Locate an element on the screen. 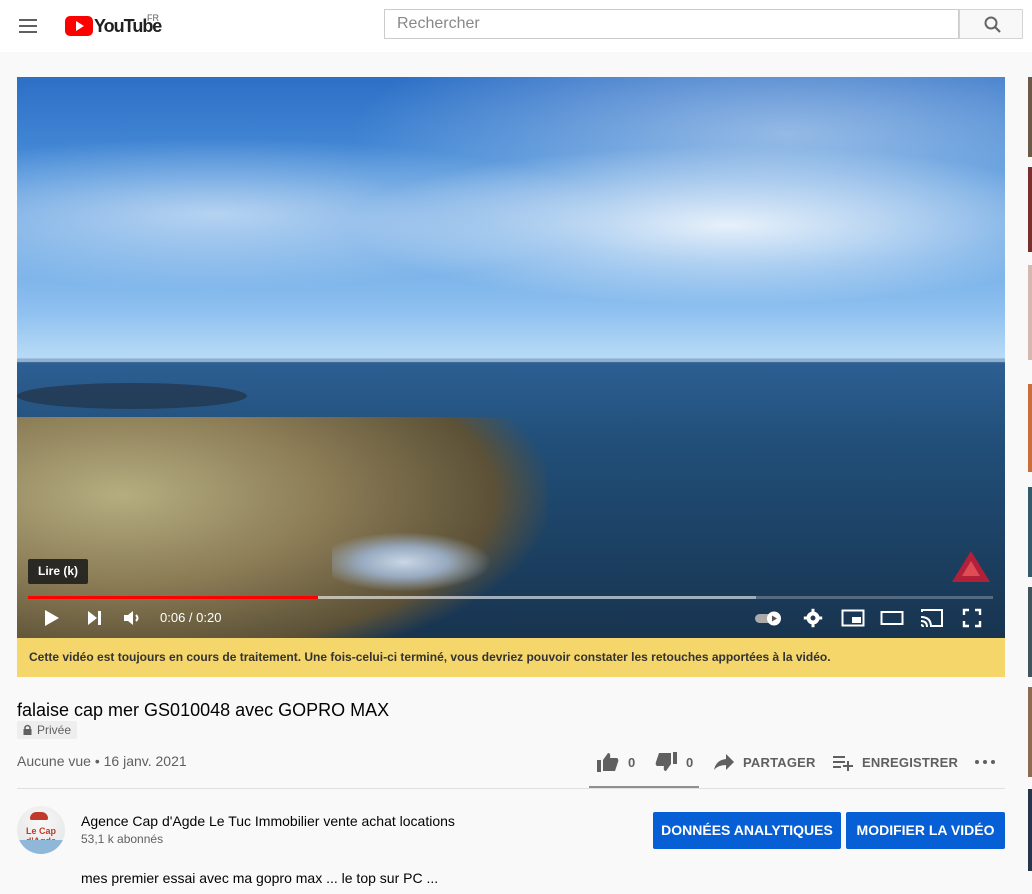 The image size is (1032, 894). more-horiz-icon is located at coordinates (985, 762).